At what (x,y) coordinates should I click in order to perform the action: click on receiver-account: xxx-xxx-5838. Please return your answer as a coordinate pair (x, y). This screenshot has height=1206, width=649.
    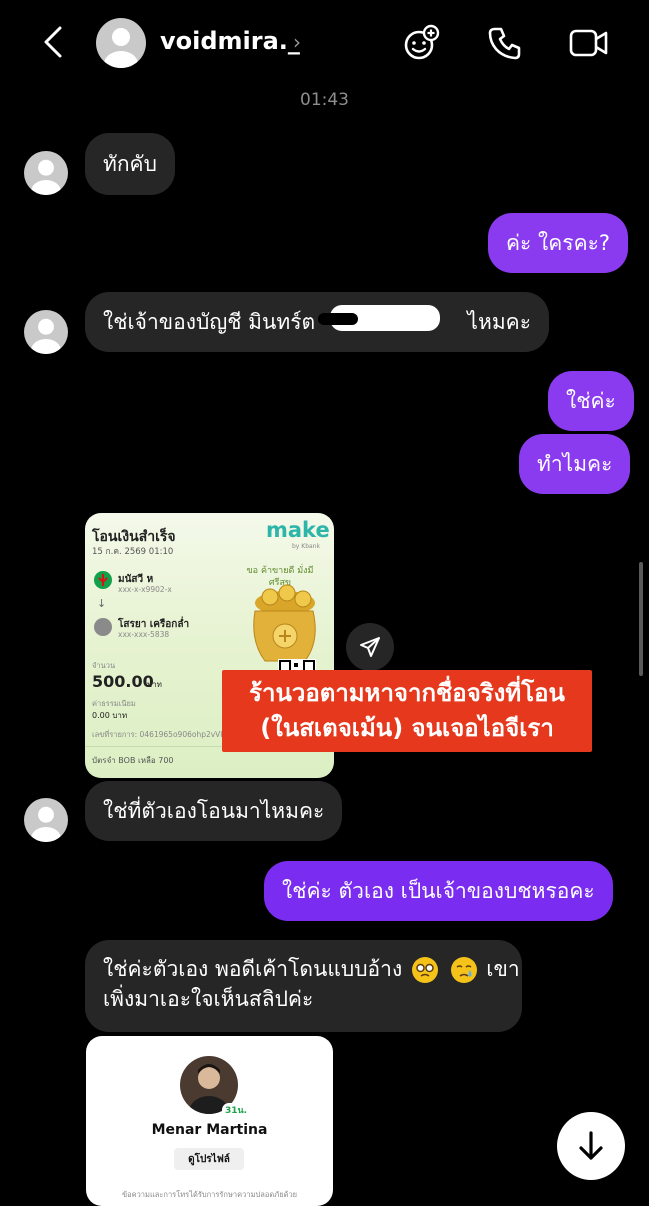
    Looking at the image, I should click on (144, 634).